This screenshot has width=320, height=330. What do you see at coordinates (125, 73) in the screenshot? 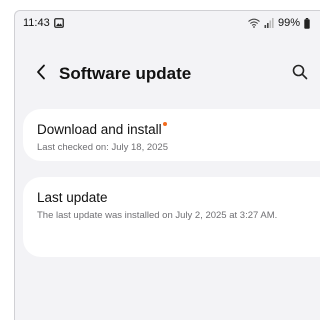
I see `page-title: Software update` at bounding box center [125, 73].